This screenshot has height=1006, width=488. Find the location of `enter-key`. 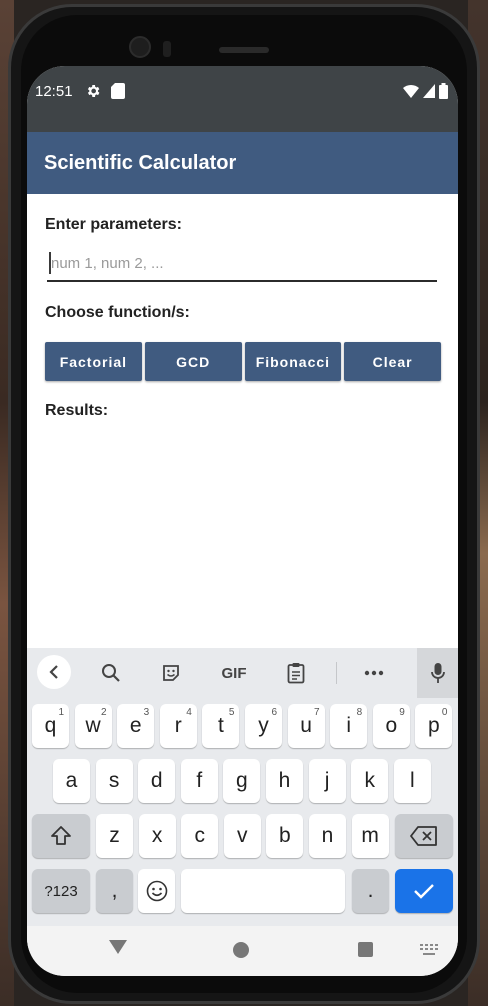

enter-key is located at coordinates (424, 891).